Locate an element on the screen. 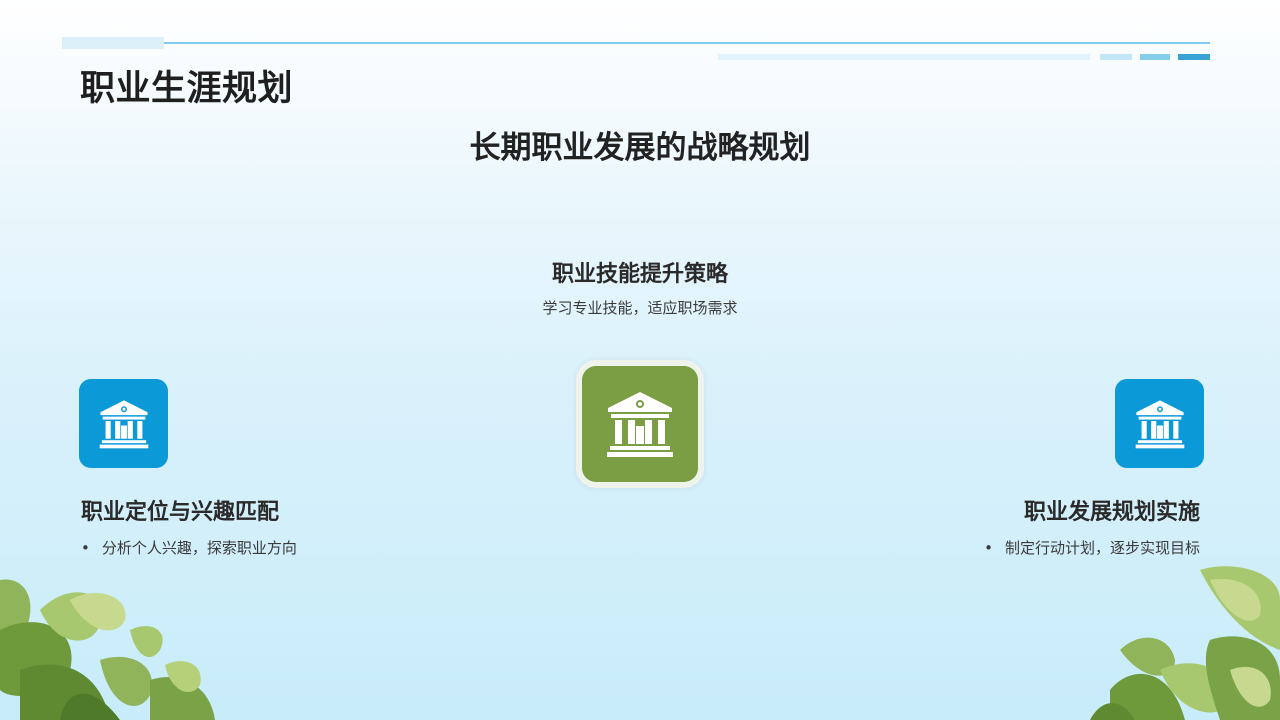 This screenshot has height=720, width=1280. left-item-bullet: • 分析个人兴趣，探索职业方向 is located at coordinates (189, 547).